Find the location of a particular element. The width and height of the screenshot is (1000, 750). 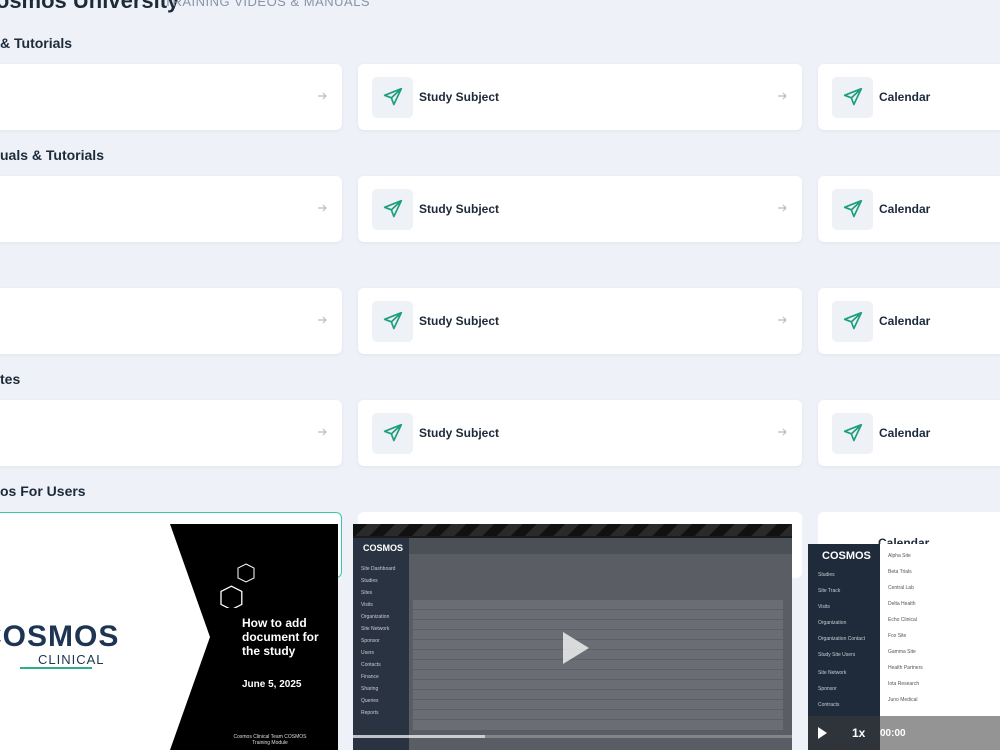

app-topbar is located at coordinates (600, 546).